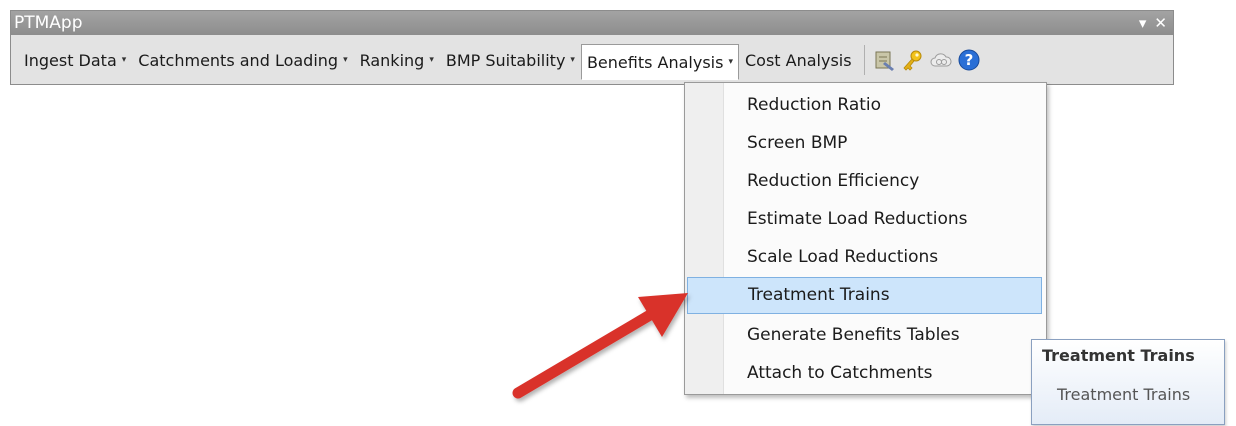  I want to click on menu-label: Cost Analysis, so click(798, 60).